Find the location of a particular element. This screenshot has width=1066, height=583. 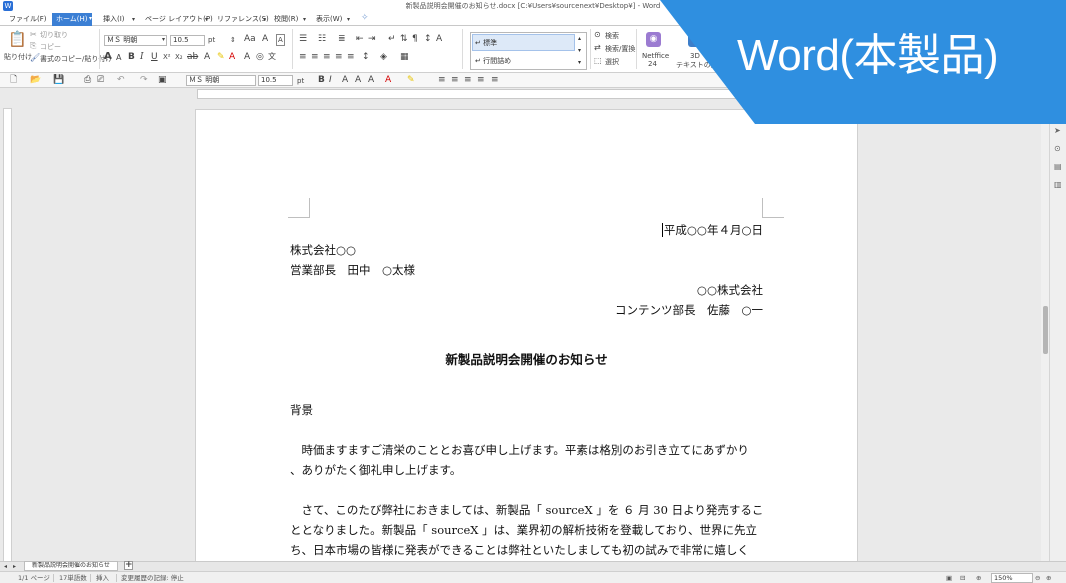

3d-label: 3D is located at coordinates (695, 56).